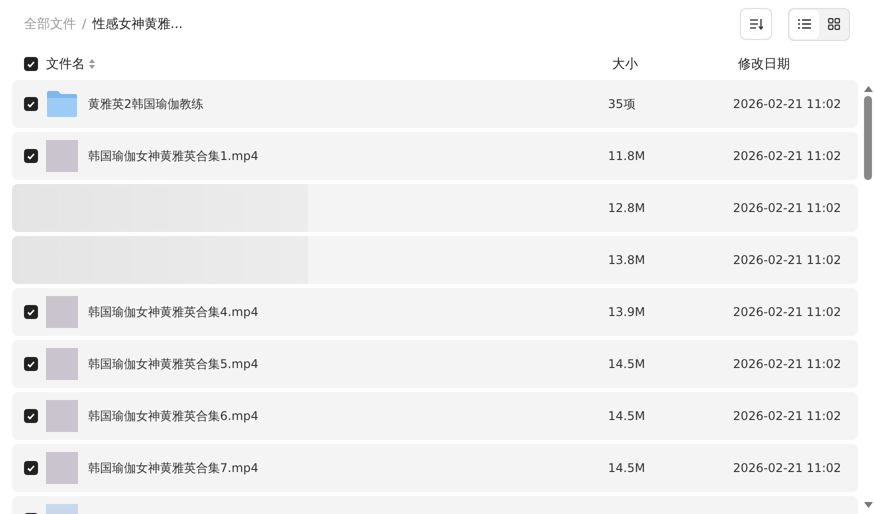  What do you see at coordinates (173, 468) in the screenshot?
I see `file-name: 韩国瑜伽女神黄雅英合集7.mp4` at bounding box center [173, 468].